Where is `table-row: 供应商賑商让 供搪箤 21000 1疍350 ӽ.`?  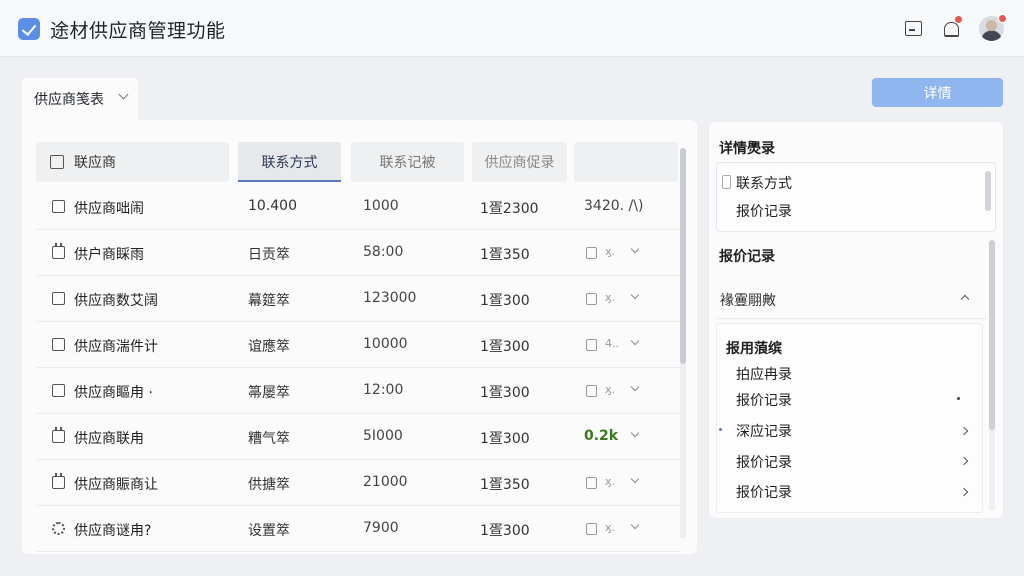 table-row: 供应商賑商让 供搪箤 21000 1疍350 ӽ. is located at coordinates (358, 483).